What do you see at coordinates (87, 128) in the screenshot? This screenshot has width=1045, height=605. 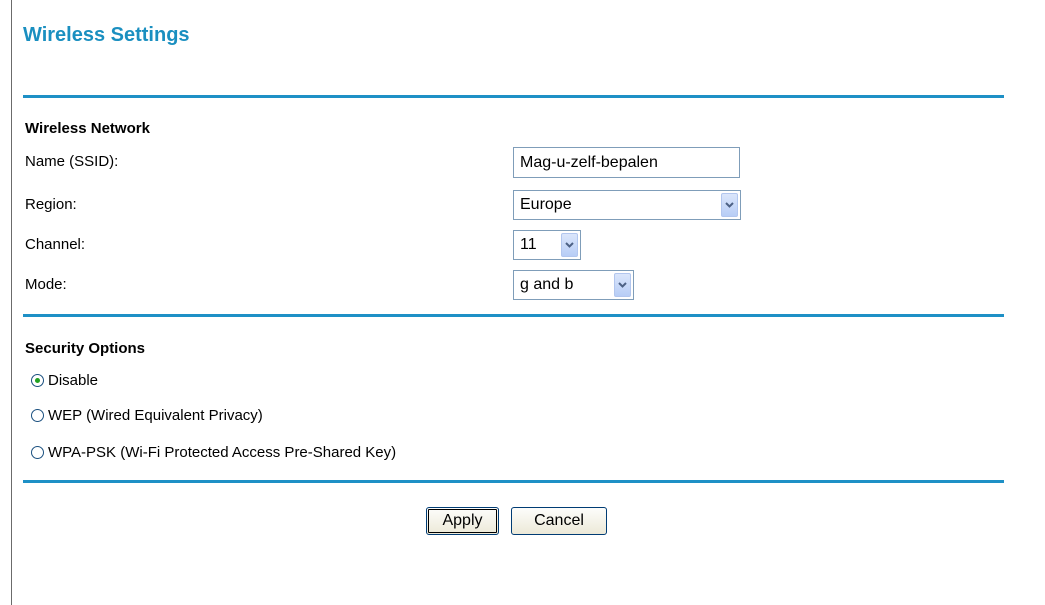 I see `wireless-network-heading: Wireless Network` at bounding box center [87, 128].